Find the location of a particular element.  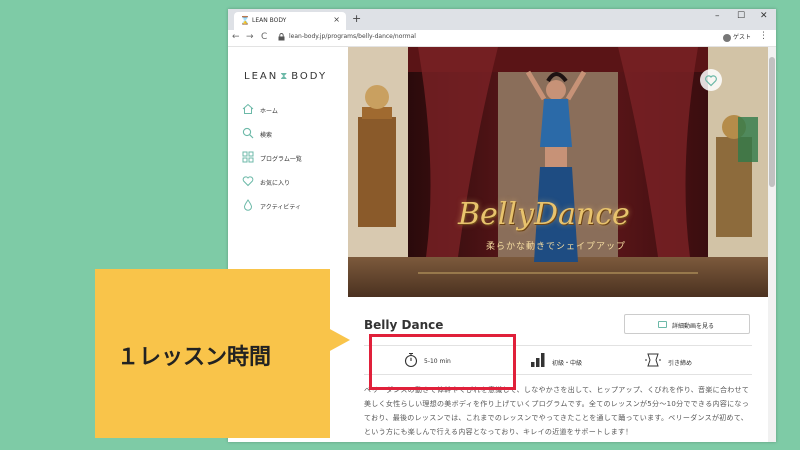

hourglass-icon: ⧗ is located at coordinates (285, 76).